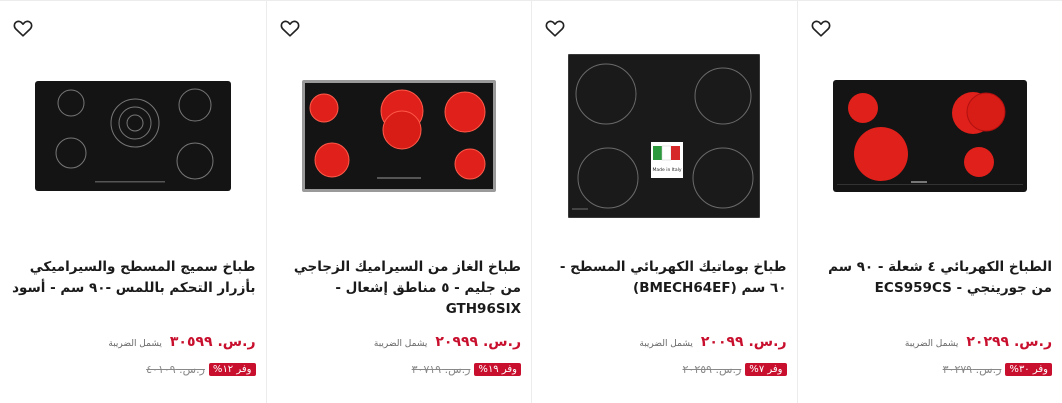 Image resolution: width=1062 pixels, height=403 pixels. I want to click on discount-row: وفر ١٩% ر.س. ٣٠٧١٩, so click(399, 369).